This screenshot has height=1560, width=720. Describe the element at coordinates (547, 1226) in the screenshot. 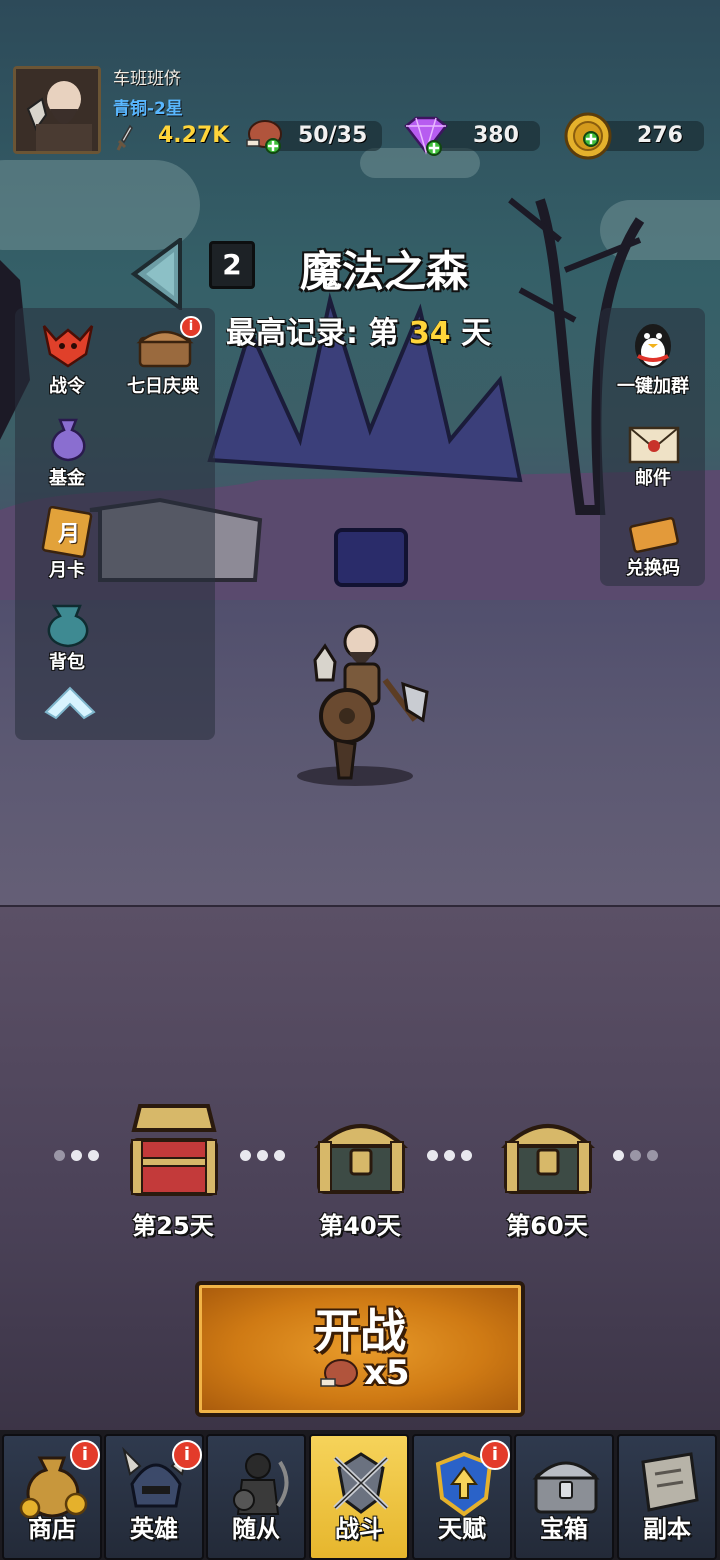

I see `milestone-label: 第60天` at that location.